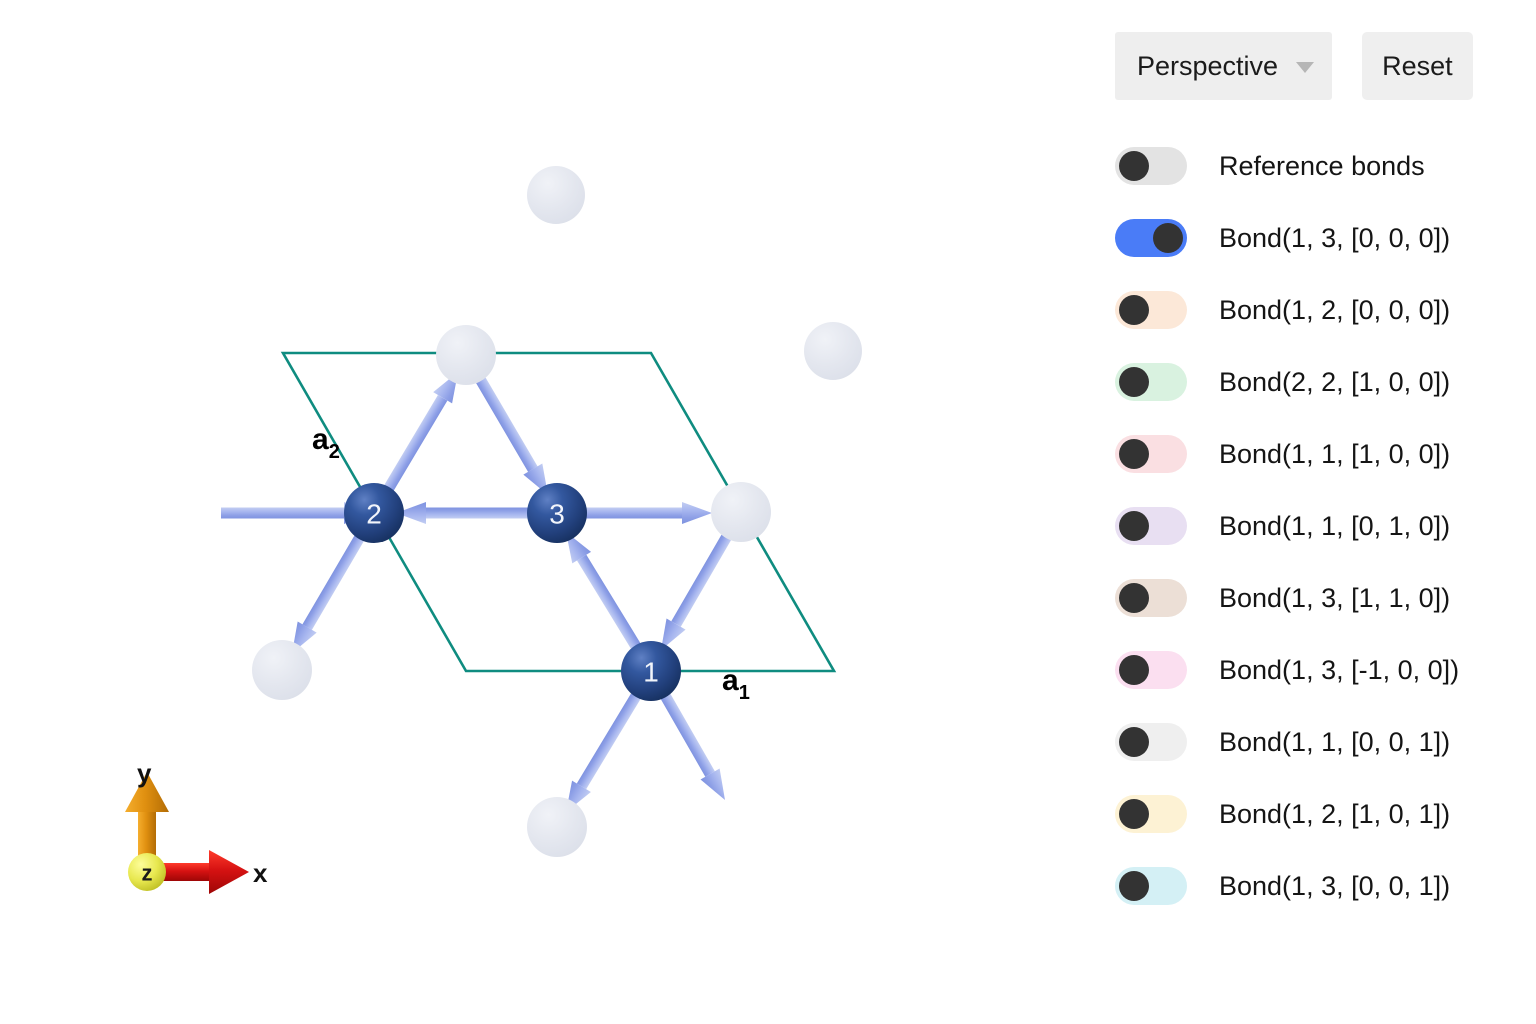 The height and width of the screenshot is (1024, 1536). What do you see at coordinates (557, 513) in the screenshot?
I see `atom-3: 3` at bounding box center [557, 513].